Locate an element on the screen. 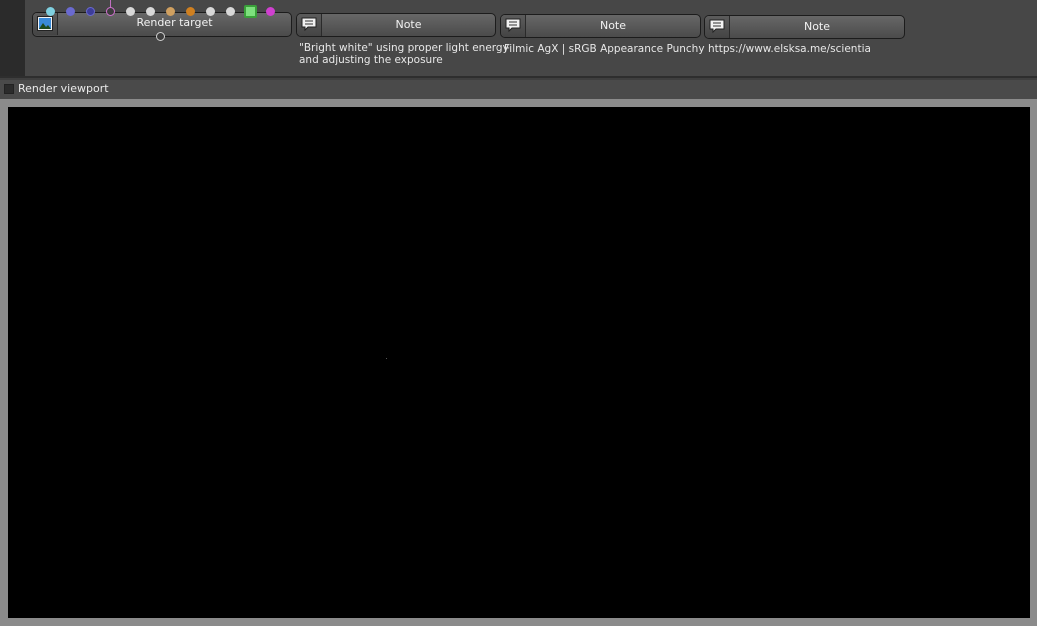 Image resolution: width=1037 pixels, height=626 pixels. note-text-2: Filmic AgX | sRGB Appearance Punchy is located at coordinates (604, 49).